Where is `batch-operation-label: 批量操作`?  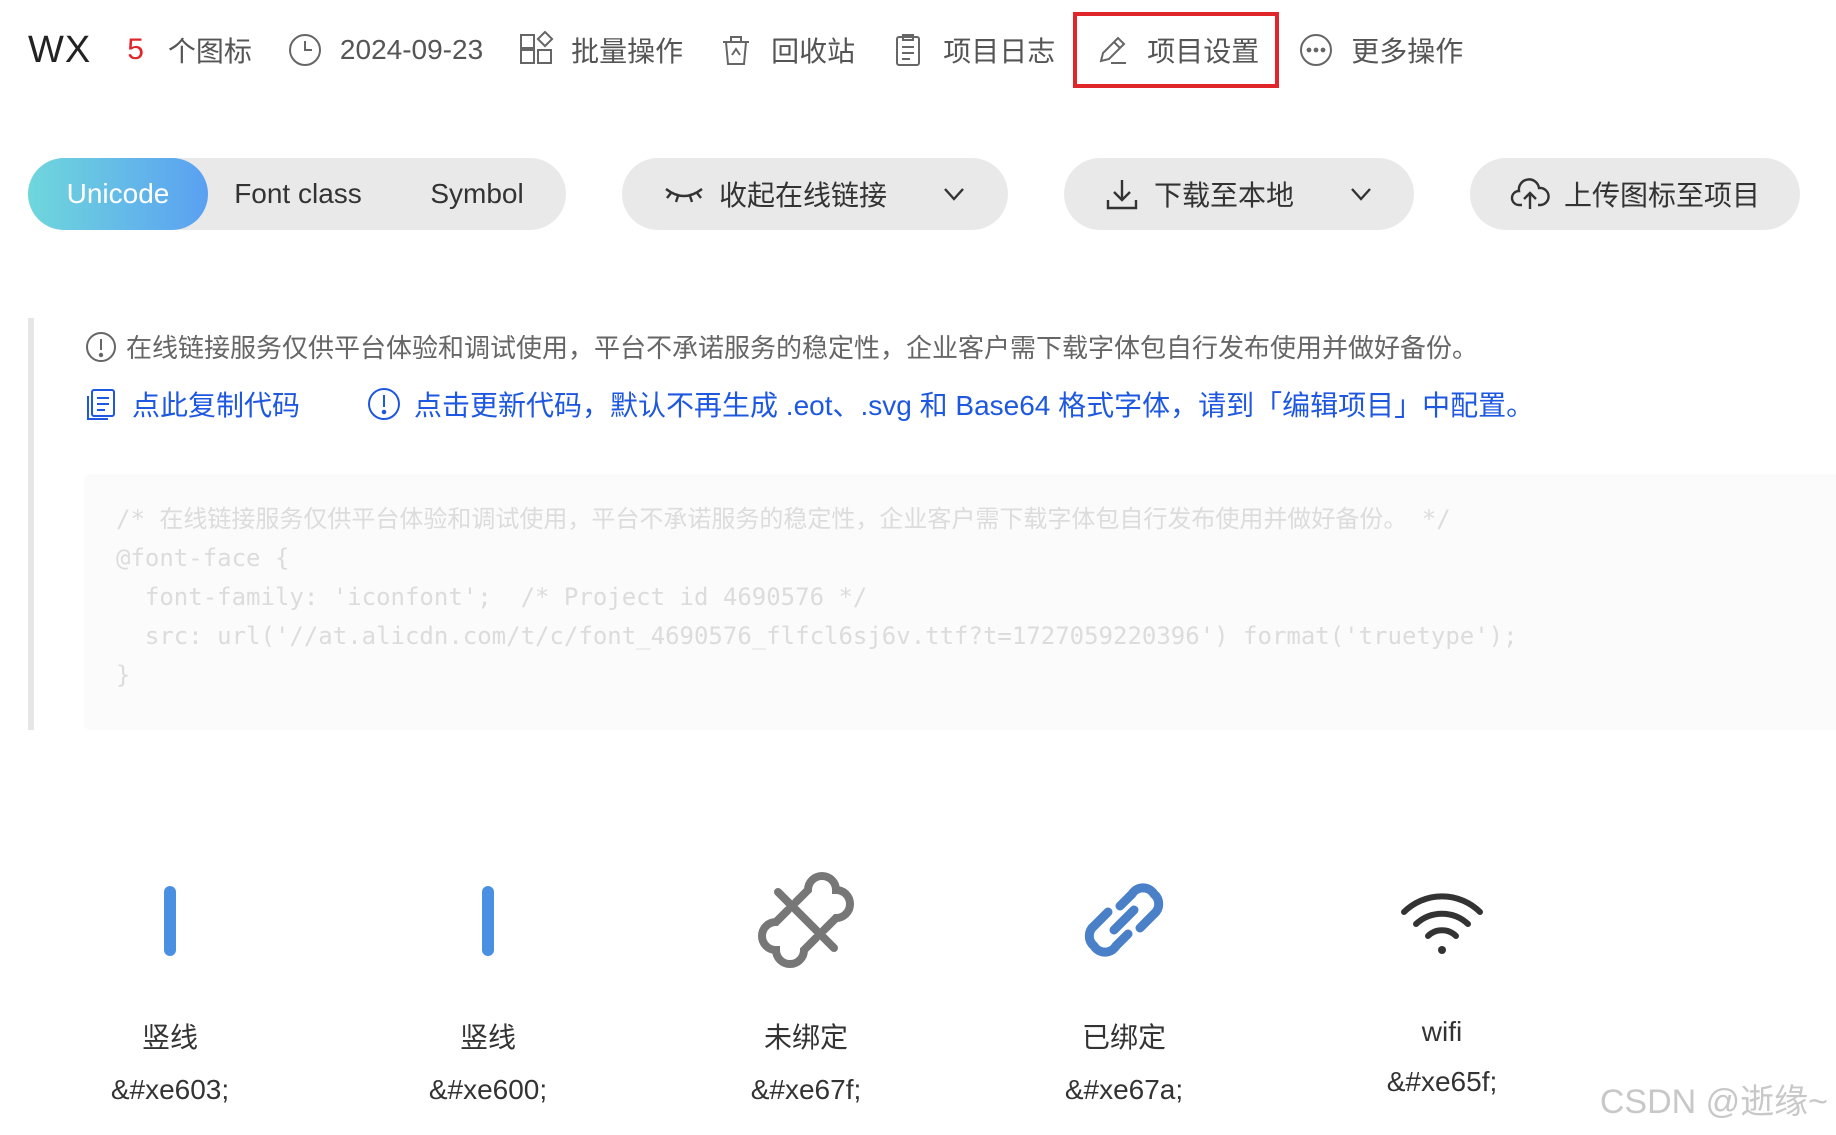 batch-operation-label: 批量操作 is located at coordinates (627, 51).